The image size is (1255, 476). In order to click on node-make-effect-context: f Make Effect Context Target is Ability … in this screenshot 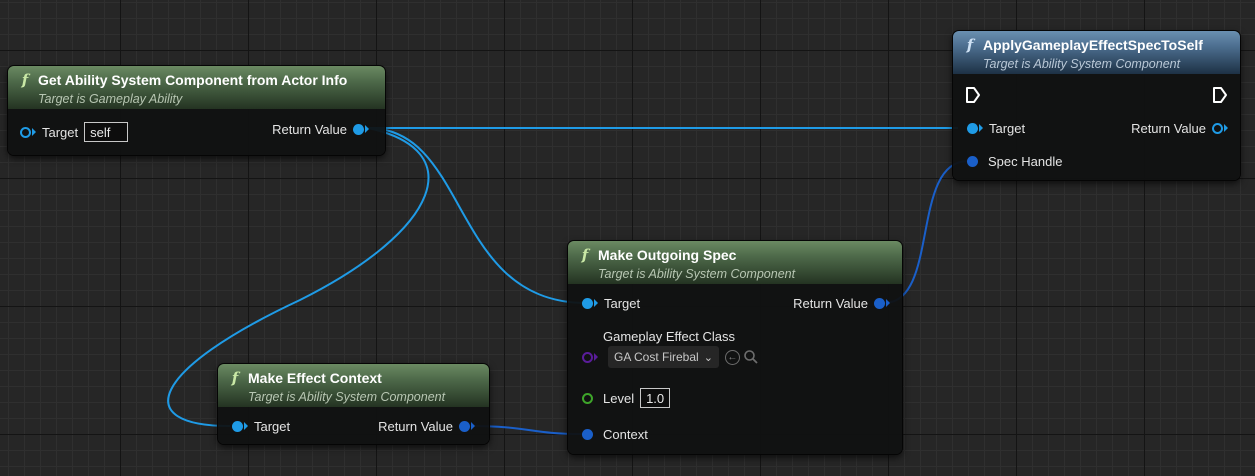, I will do `click(353, 404)`.